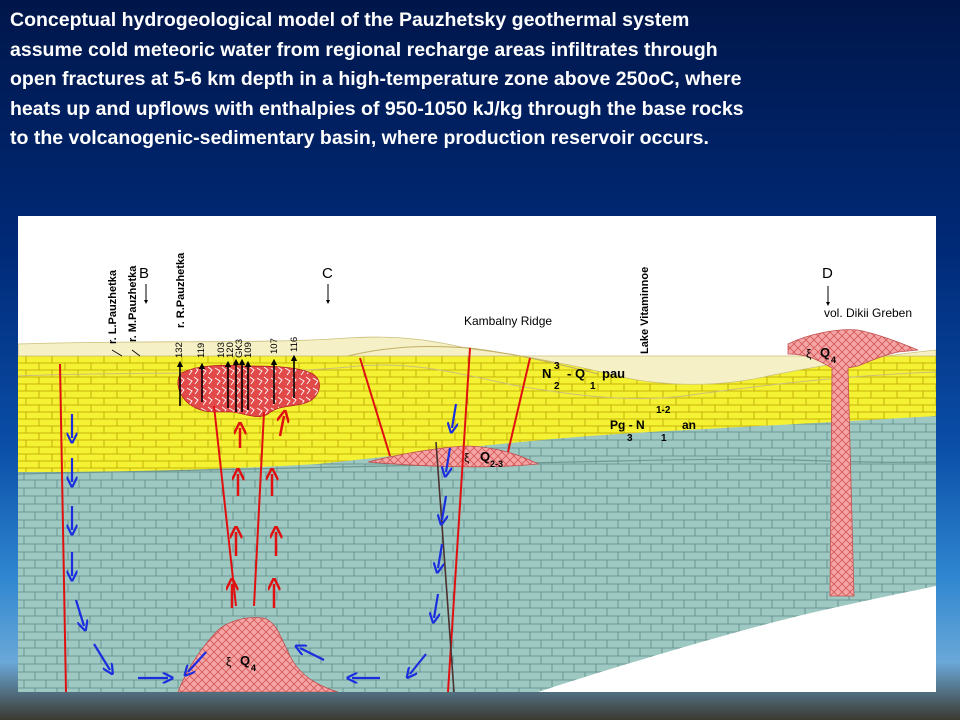  What do you see at coordinates (294, 344) in the screenshot?
I see `well-label: 116` at bounding box center [294, 344].